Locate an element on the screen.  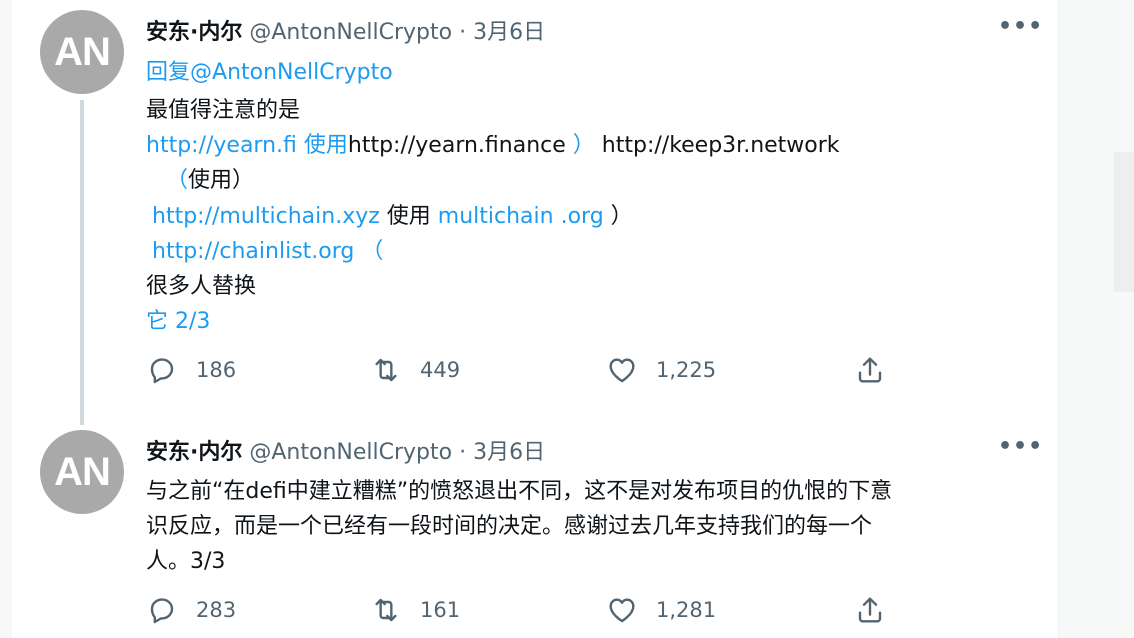
text-use: 使用） is located at coordinates (221, 180).